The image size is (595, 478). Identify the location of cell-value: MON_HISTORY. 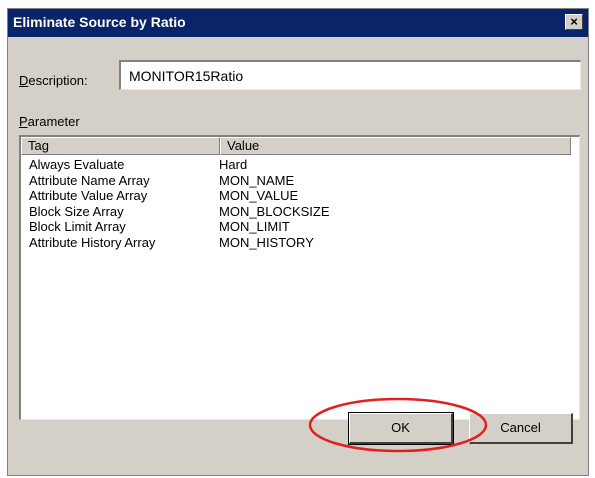
(266, 242).